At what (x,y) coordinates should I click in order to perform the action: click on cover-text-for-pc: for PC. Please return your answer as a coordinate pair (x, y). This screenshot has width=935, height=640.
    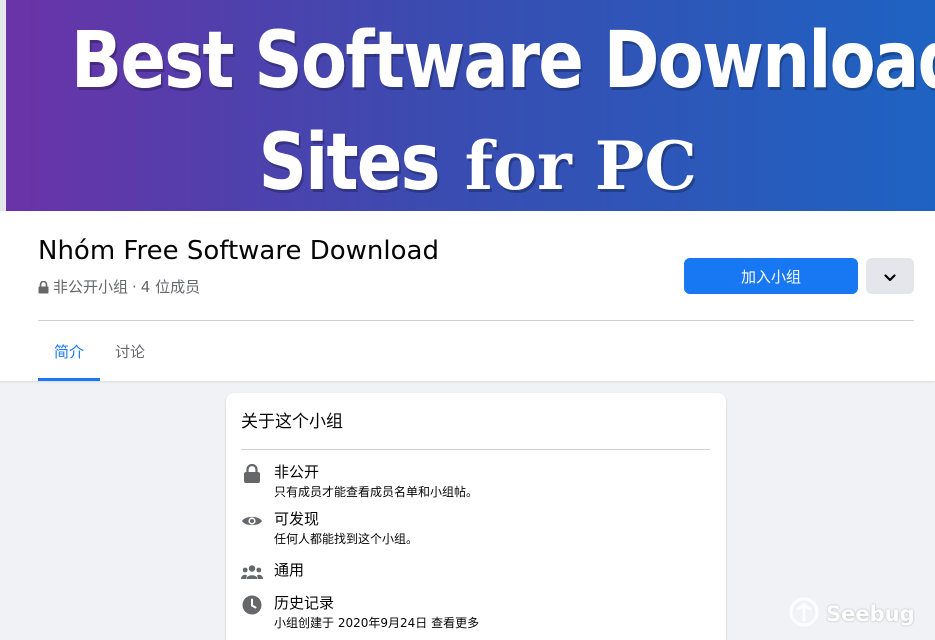
    Looking at the image, I should click on (580, 166).